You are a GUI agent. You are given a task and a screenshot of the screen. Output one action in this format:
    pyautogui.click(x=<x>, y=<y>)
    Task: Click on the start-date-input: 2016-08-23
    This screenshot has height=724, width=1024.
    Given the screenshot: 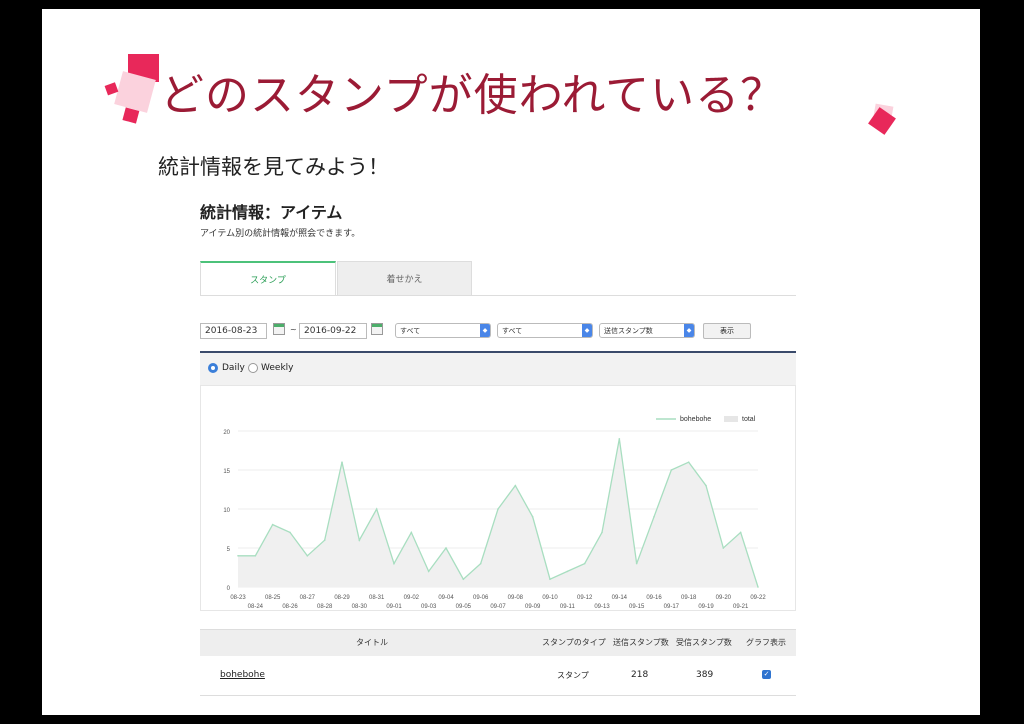 What is the action you would take?
    pyautogui.click(x=233, y=331)
    